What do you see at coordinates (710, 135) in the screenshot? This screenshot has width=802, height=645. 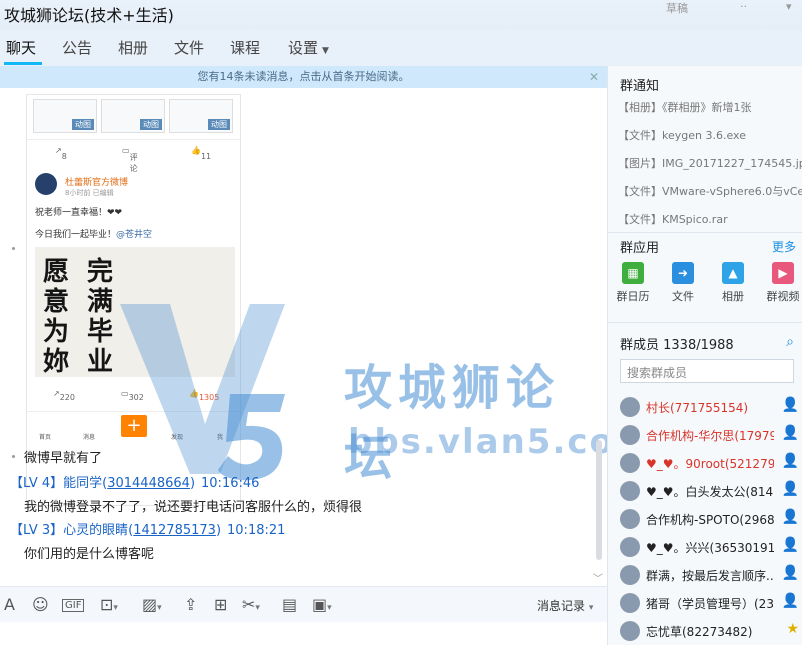 I see `notice-item: 【文件】keygen 3.6.exe` at bounding box center [710, 135].